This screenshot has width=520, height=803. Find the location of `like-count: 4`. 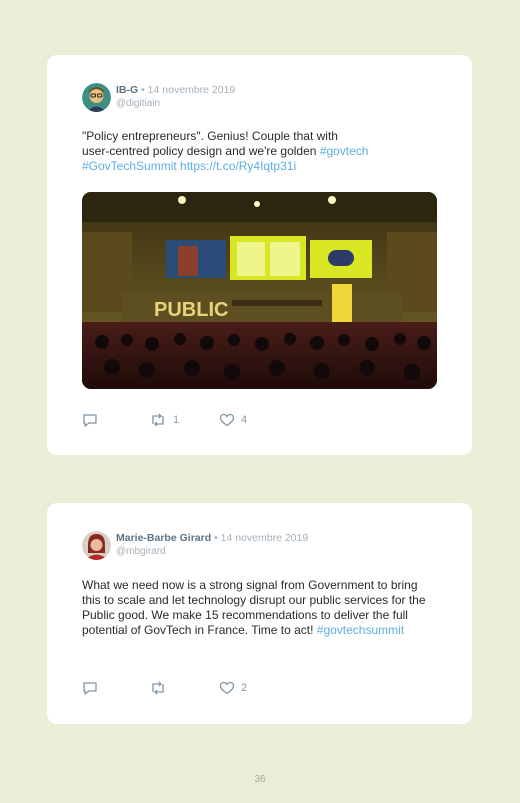

like-count: 4 is located at coordinates (244, 420).